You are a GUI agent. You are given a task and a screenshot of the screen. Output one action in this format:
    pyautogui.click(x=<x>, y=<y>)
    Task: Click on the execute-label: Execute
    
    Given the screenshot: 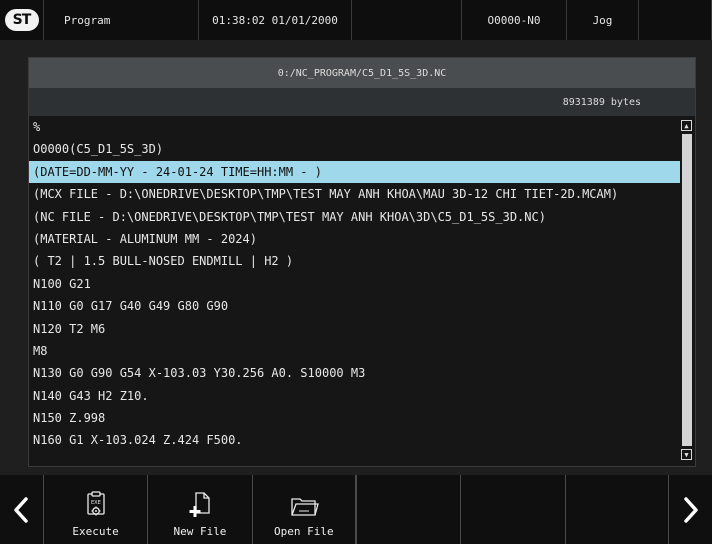 What is the action you would take?
    pyautogui.click(x=95, y=531)
    